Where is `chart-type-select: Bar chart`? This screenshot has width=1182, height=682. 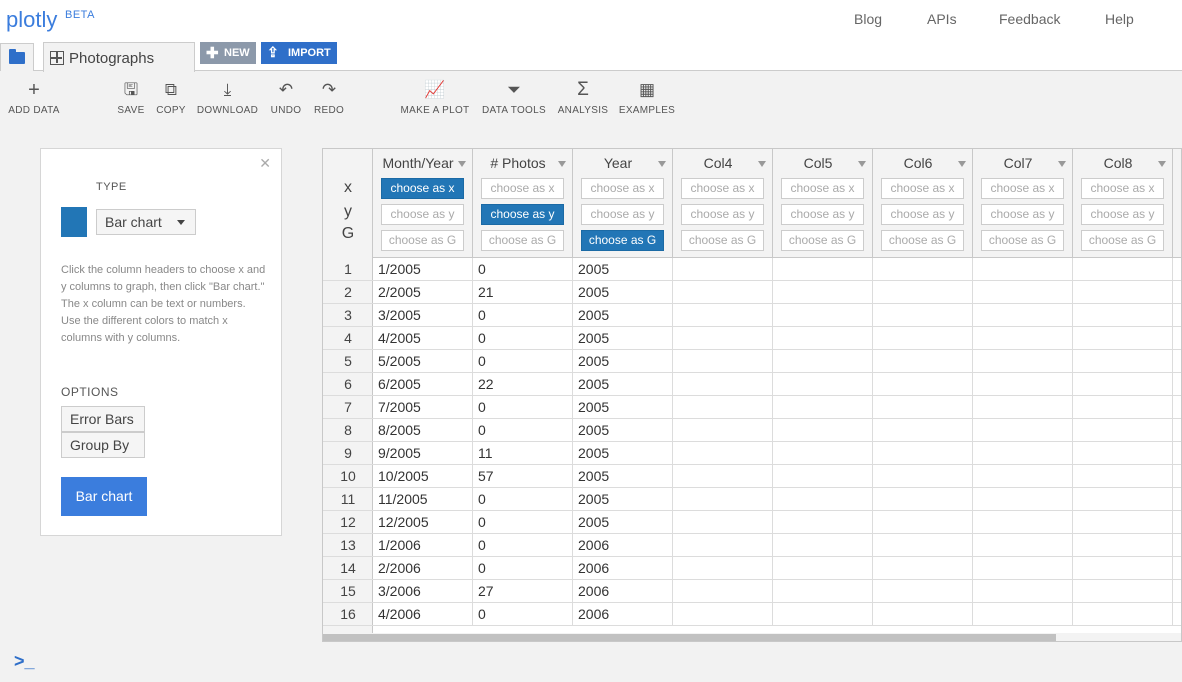
chart-type-select: Bar chart is located at coordinates (146, 222).